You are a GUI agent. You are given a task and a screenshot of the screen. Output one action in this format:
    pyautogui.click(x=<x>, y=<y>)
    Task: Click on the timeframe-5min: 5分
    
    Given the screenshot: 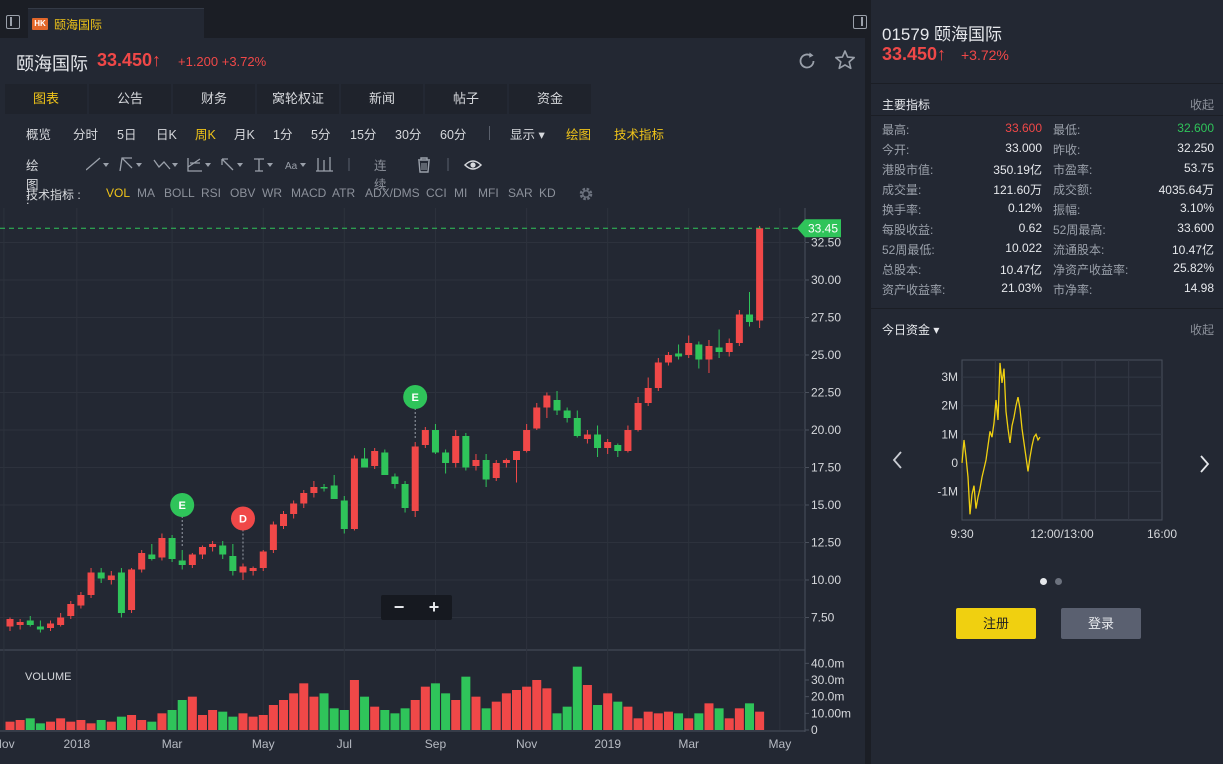 What is the action you would take?
    pyautogui.click(x=320, y=133)
    